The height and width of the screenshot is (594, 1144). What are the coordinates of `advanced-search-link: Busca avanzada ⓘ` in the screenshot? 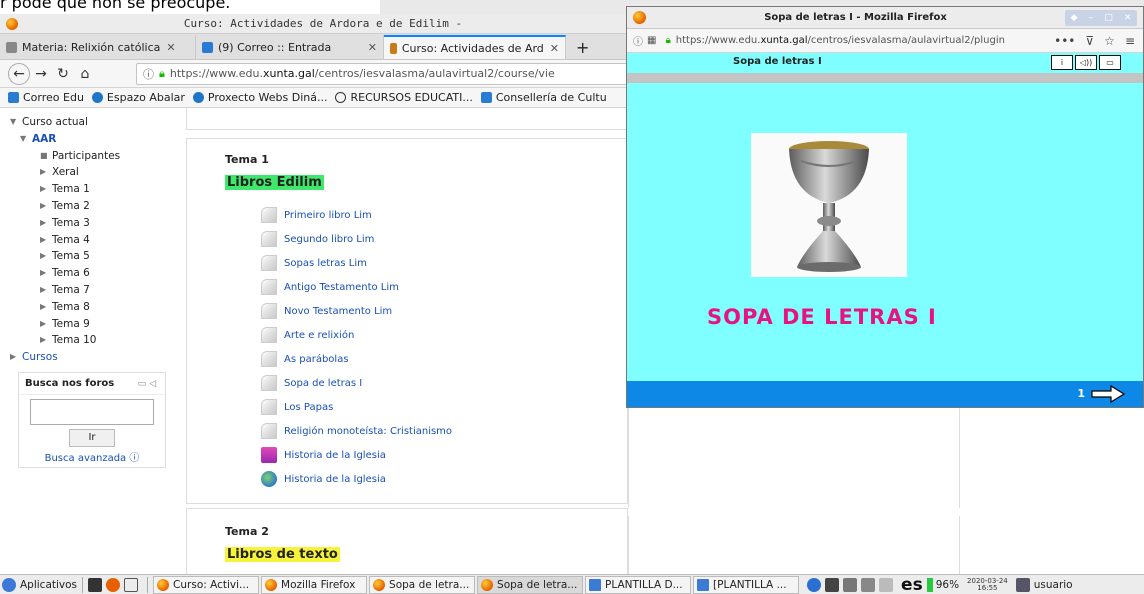 It's located at (92, 456).